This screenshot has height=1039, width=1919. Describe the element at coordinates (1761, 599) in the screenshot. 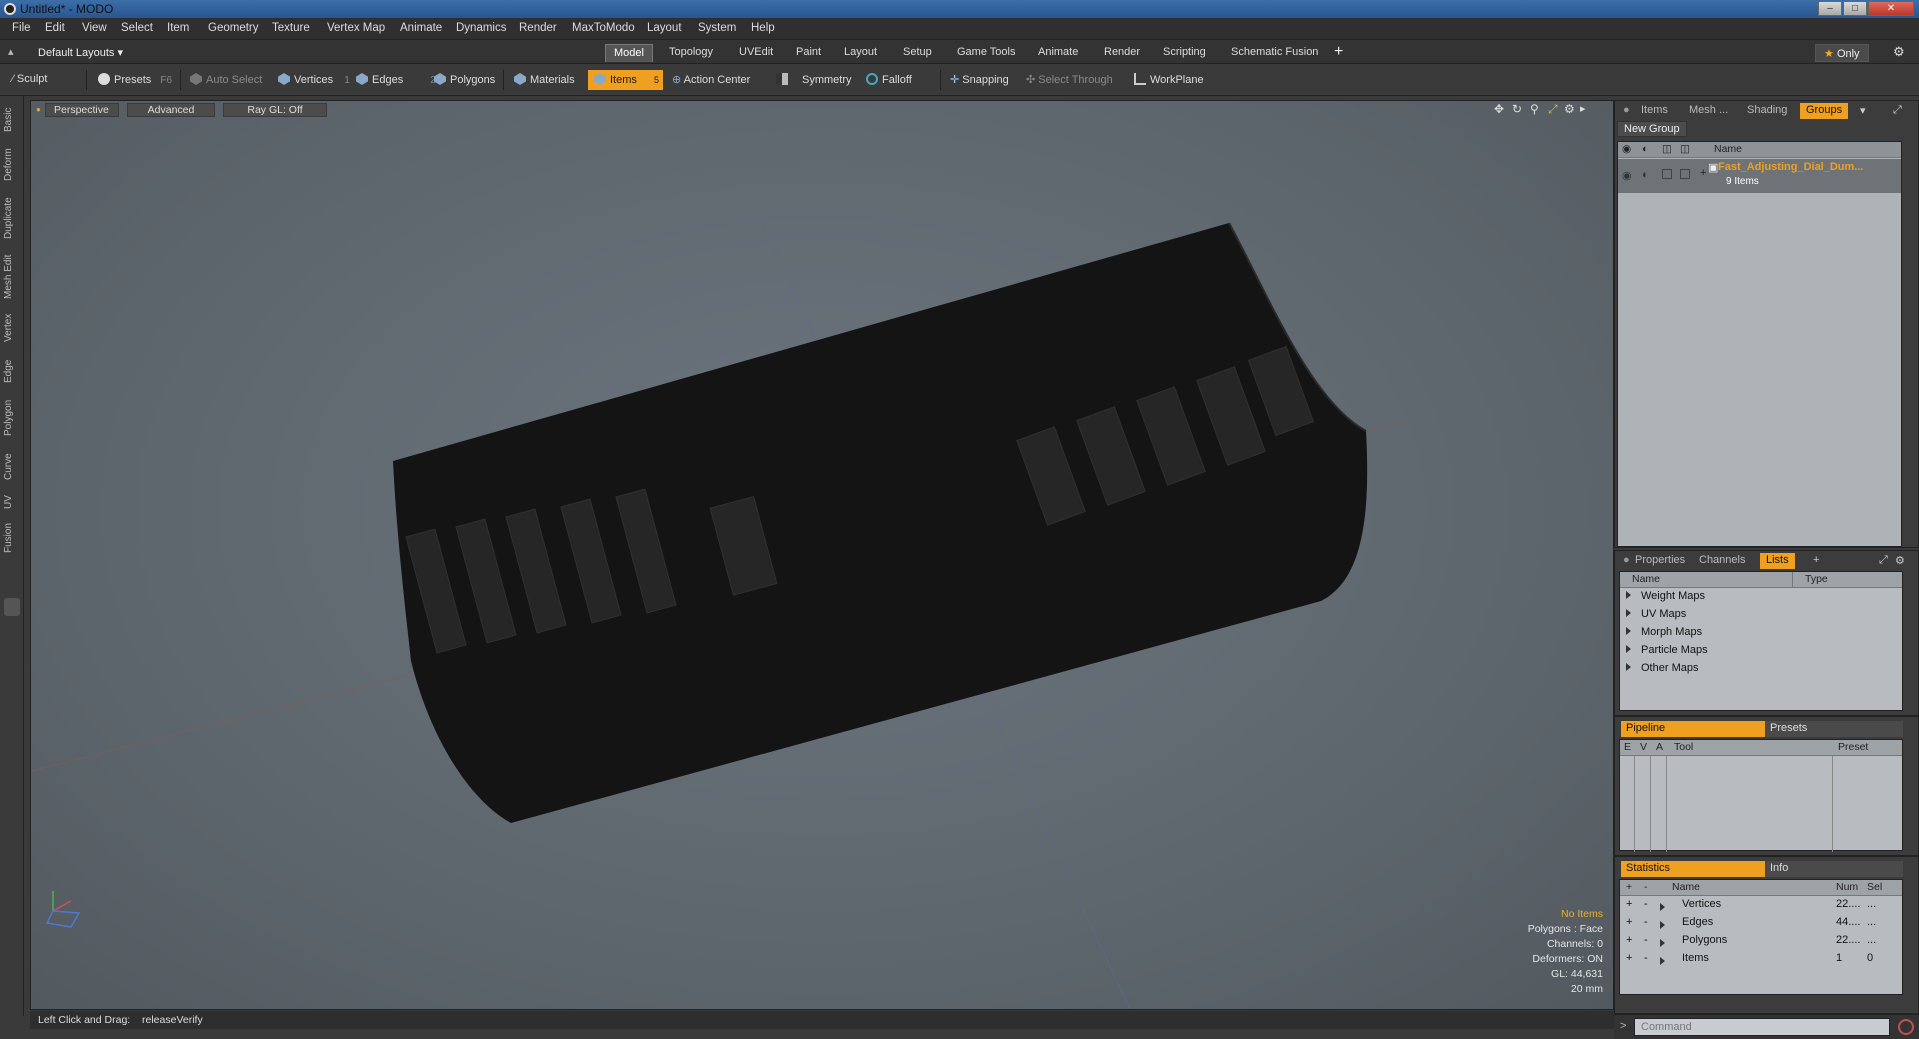

I see `list-item: Weight Maps` at that location.